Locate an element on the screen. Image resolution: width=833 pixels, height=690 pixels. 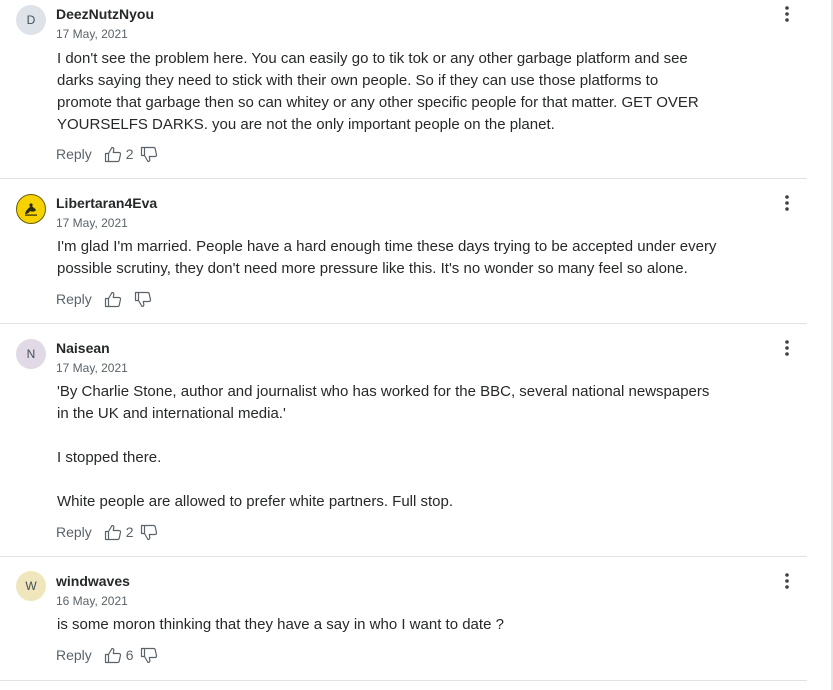
like-button is located at coordinates (113, 299).